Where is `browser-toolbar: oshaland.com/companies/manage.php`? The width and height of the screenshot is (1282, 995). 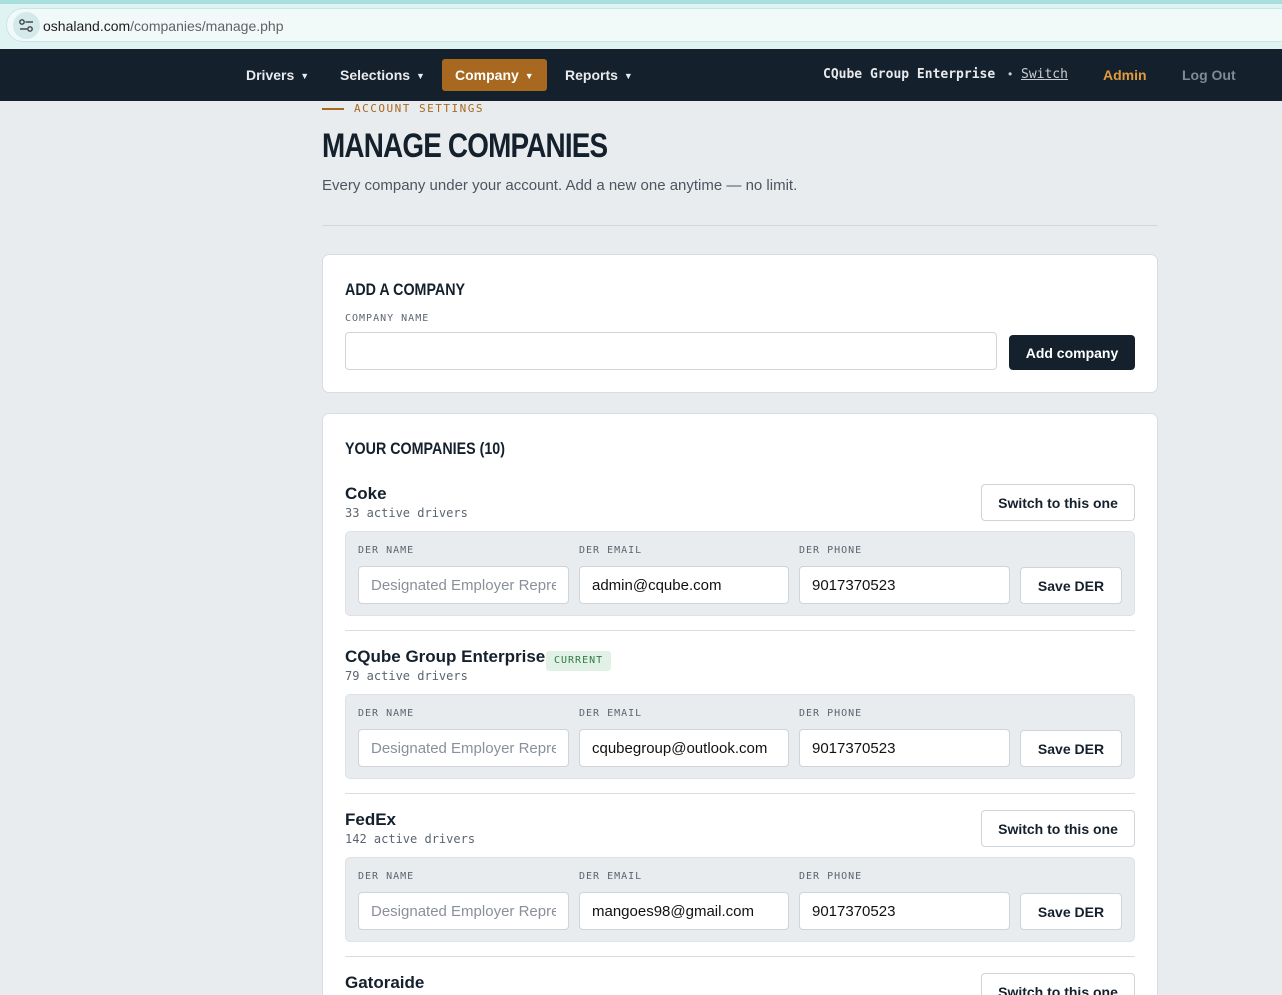
browser-toolbar: oshaland.com/companies/manage.php is located at coordinates (641, 24).